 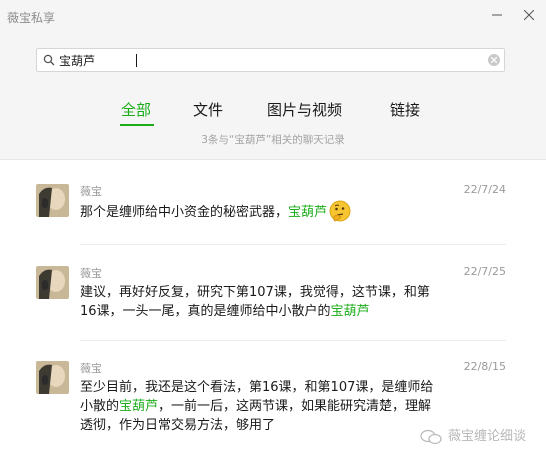 I want to click on search-icon, so click(x=49, y=60).